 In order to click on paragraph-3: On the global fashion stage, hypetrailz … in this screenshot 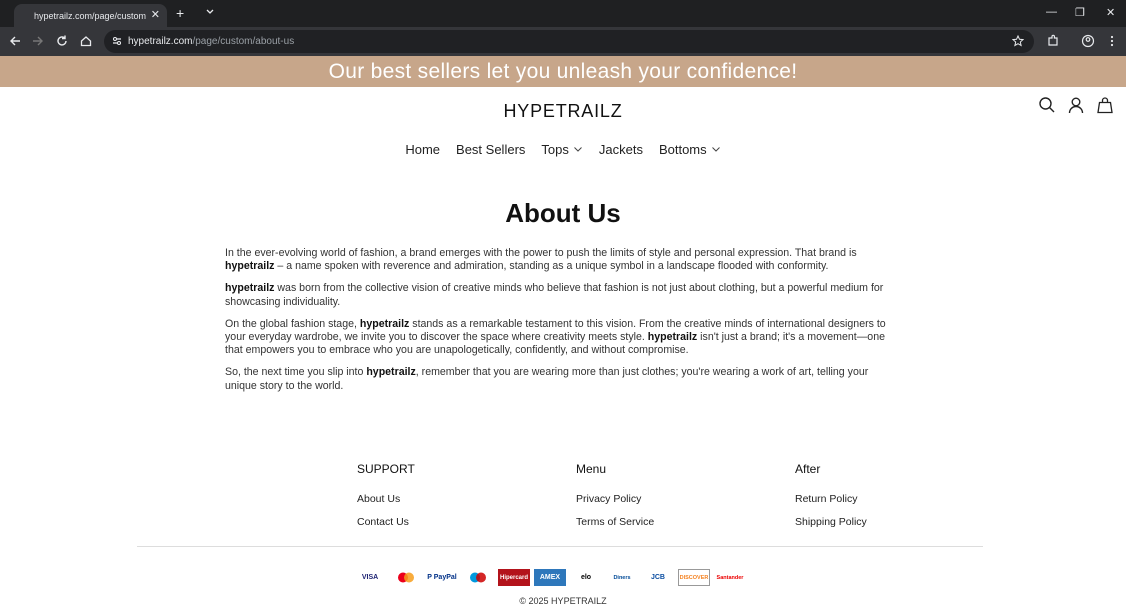, I will do `click(563, 338)`.